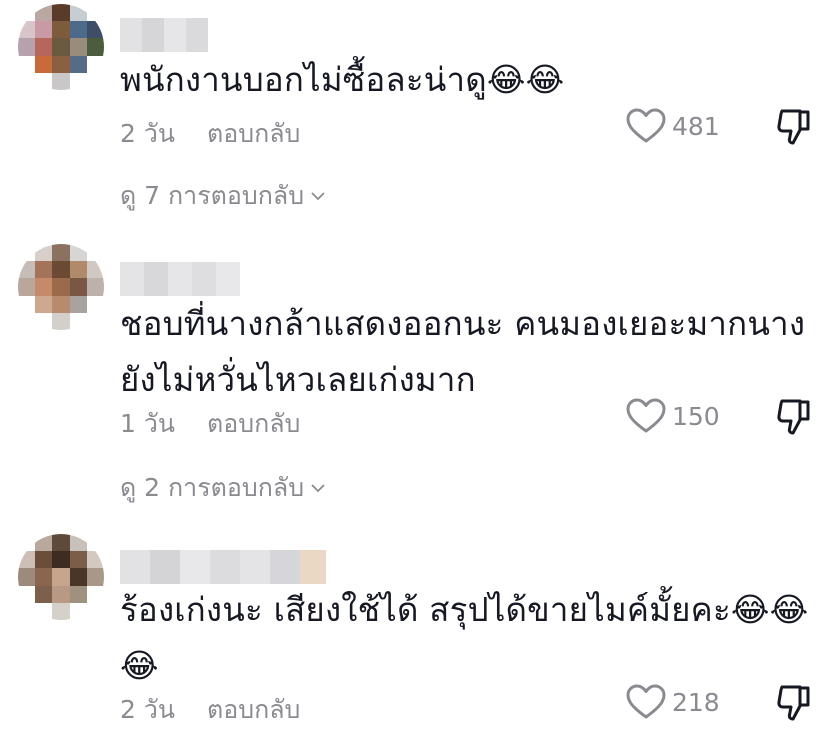 The height and width of the screenshot is (730, 840). Describe the element at coordinates (696, 416) in the screenshot. I see `like-count: 150` at that location.